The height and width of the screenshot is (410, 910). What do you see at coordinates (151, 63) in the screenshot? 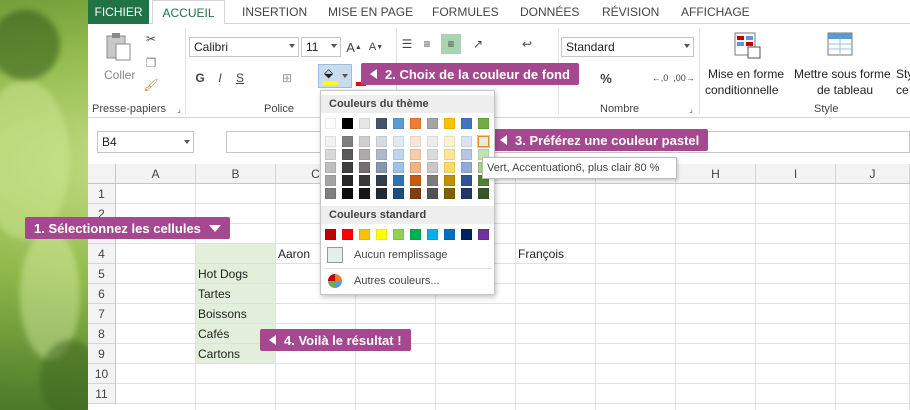
I see `copy-icon: ❐` at bounding box center [151, 63].